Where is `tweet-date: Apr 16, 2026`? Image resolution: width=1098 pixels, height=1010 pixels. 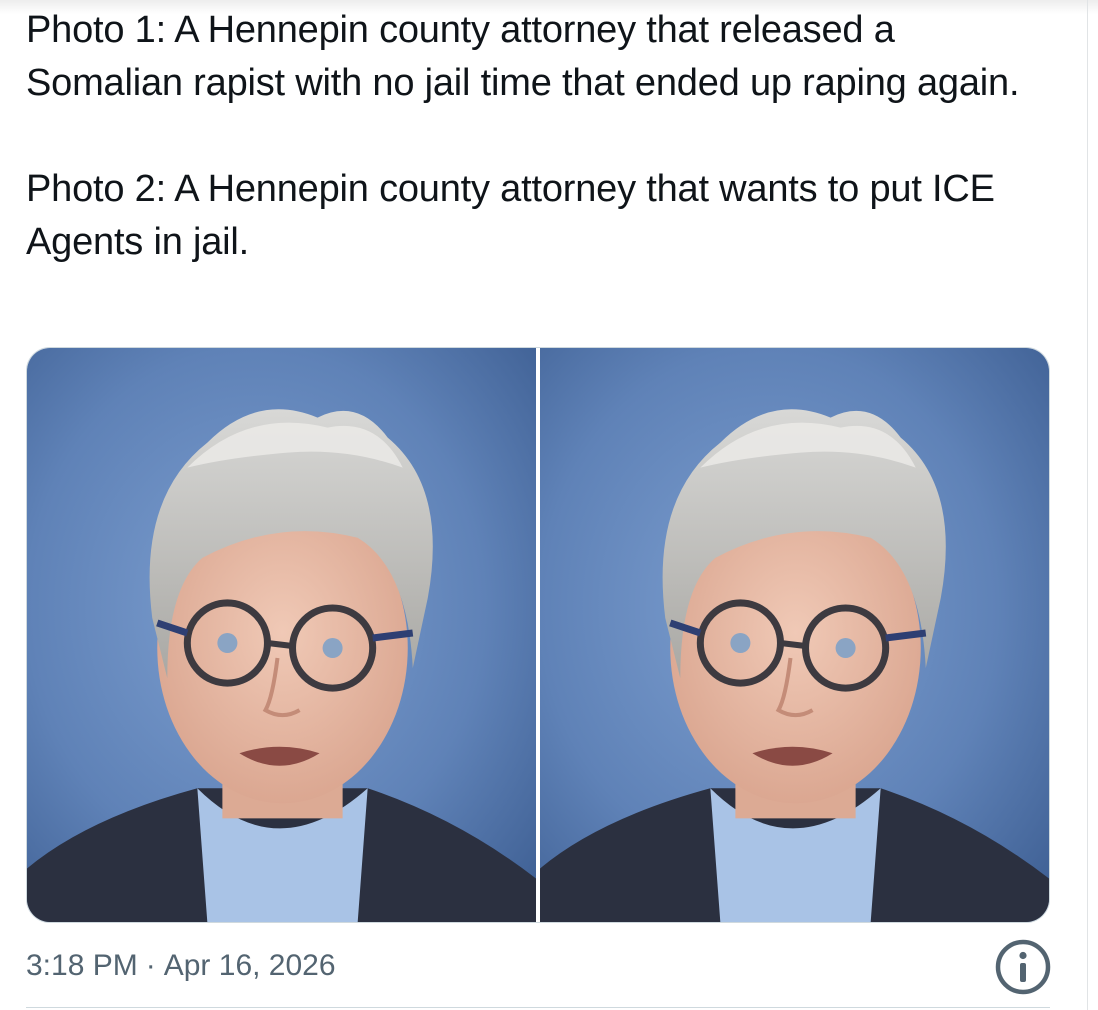 tweet-date: Apr 16, 2026 is located at coordinates (249, 966).